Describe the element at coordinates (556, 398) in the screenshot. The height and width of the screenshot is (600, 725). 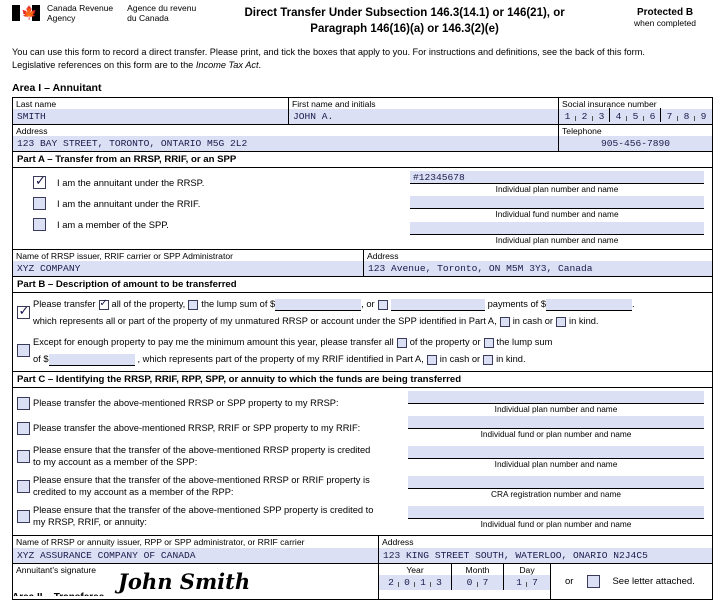
I see `part-c-row-1-input` at that location.